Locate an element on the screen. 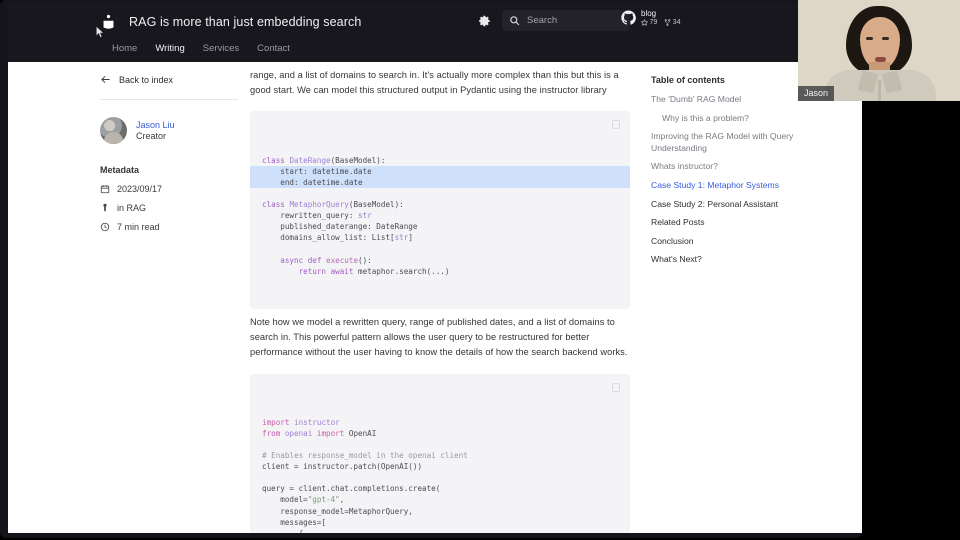 Image resolution: width=960 pixels, height=540 pixels. github-star-count: 79 is located at coordinates (653, 22).